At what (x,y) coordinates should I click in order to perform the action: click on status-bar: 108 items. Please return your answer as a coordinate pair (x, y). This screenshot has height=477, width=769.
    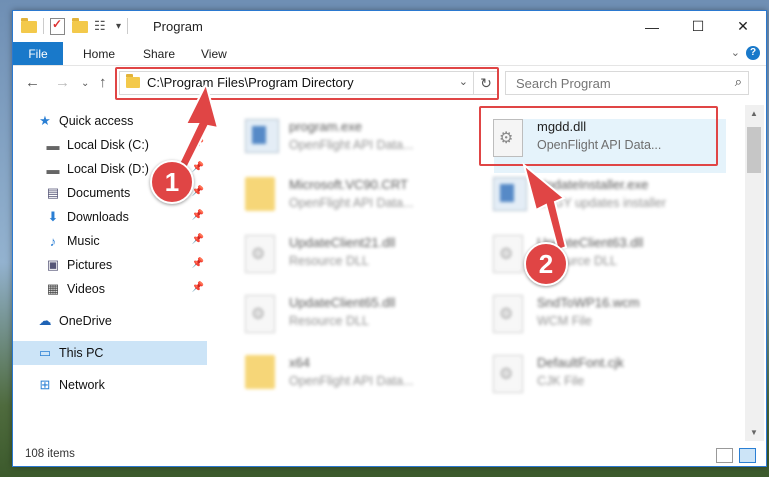
    Looking at the image, I should click on (389, 455).